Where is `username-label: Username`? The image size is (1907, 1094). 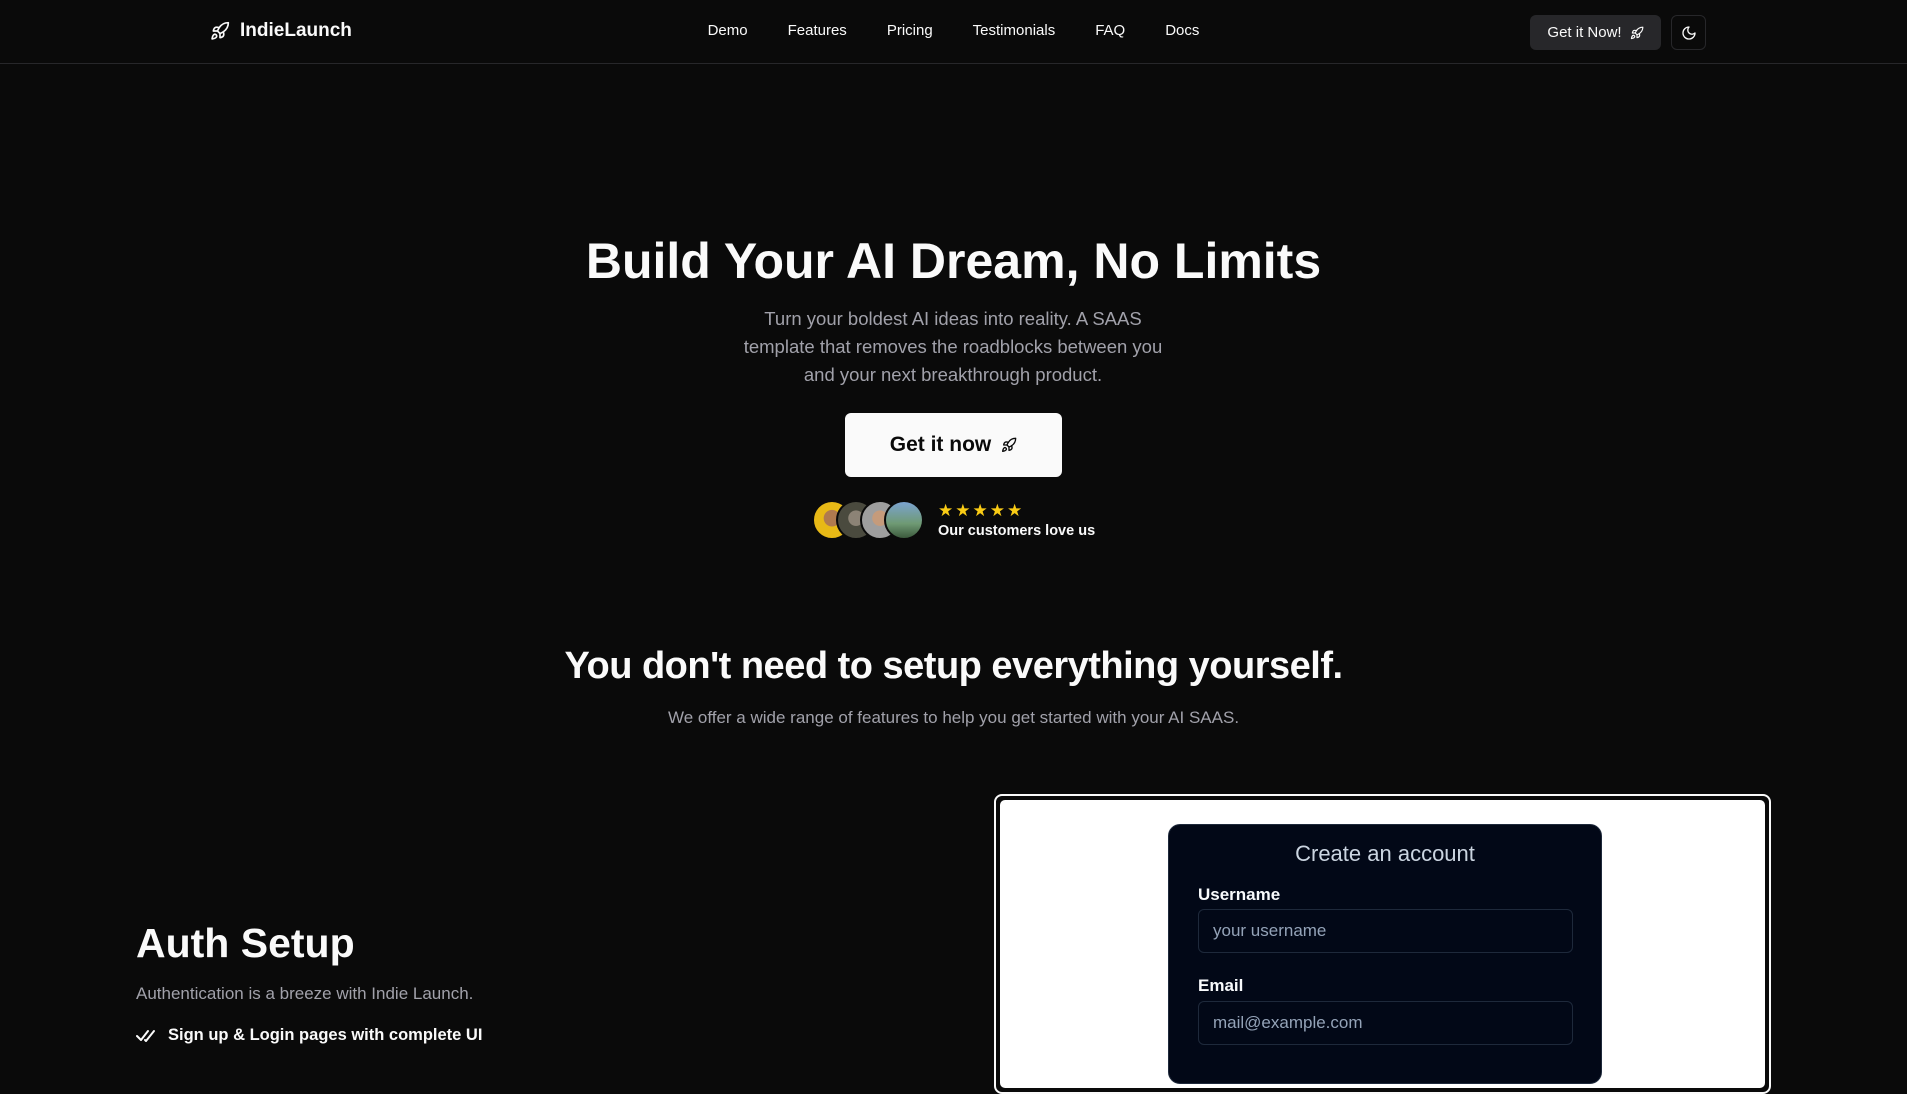
username-label: Username is located at coordinates (1239, 894).